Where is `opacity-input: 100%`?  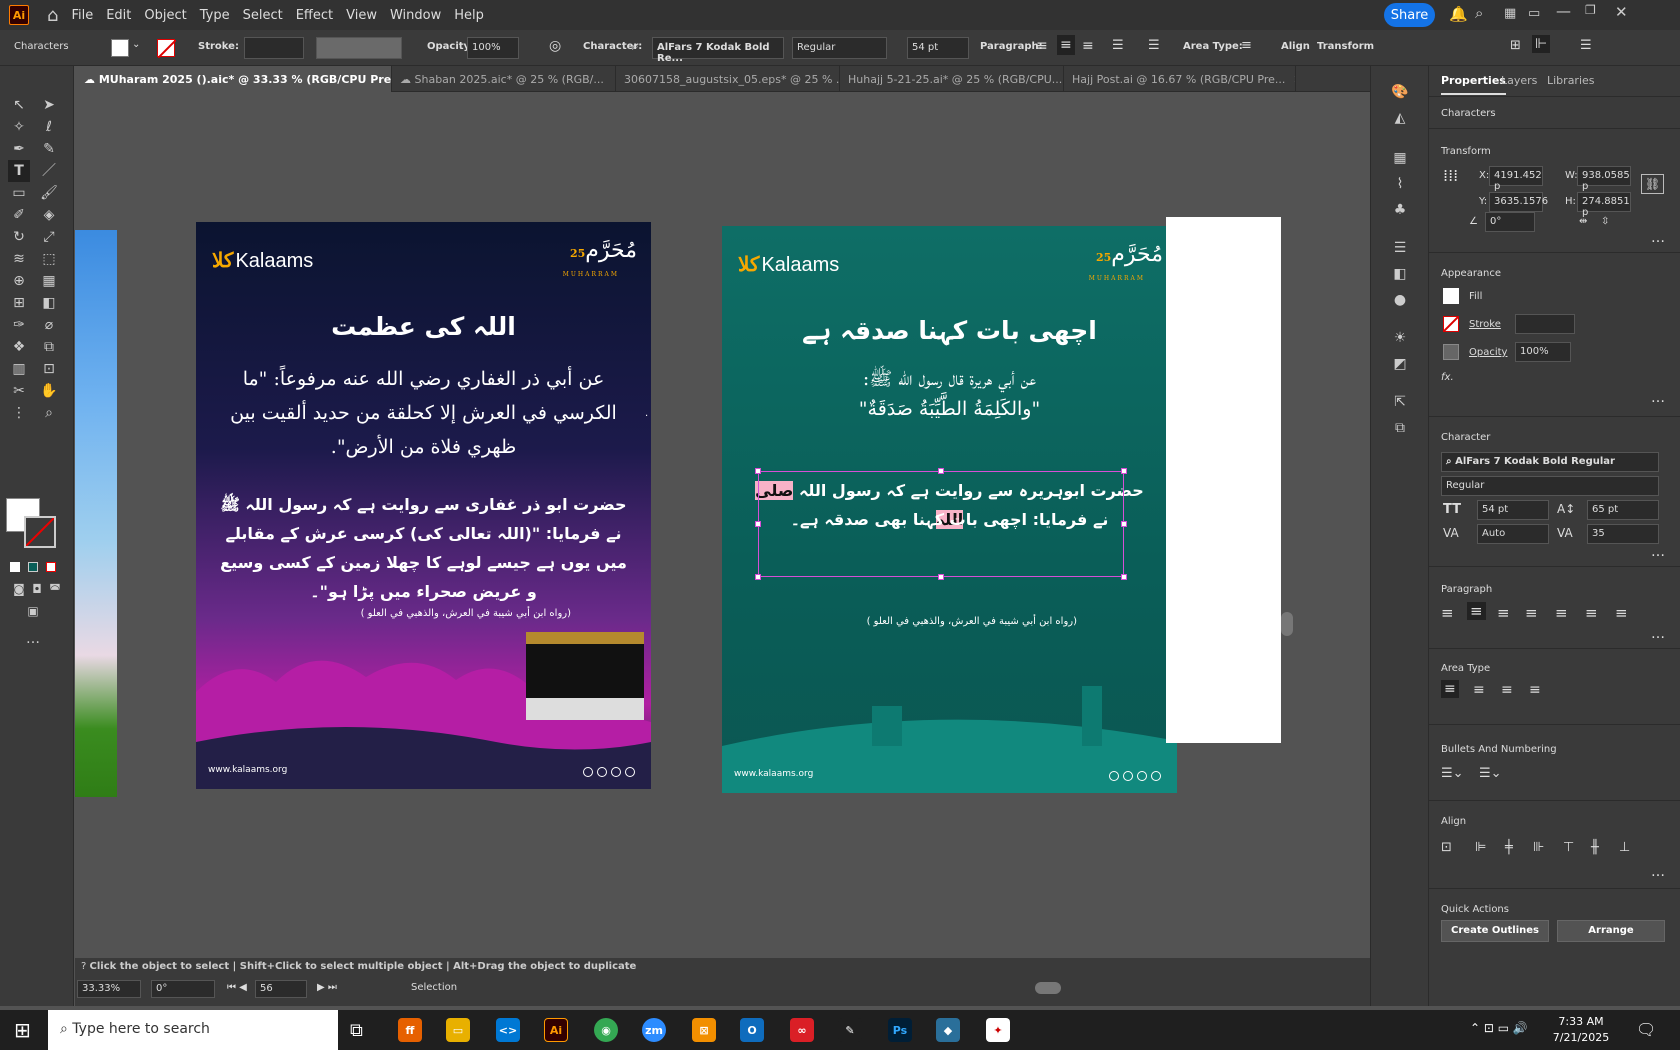 opacity-input: 100% is located at coordinates (1543, 352).